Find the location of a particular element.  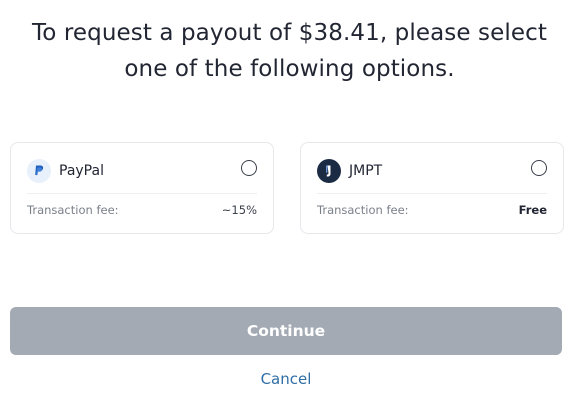

cancel-link: Cancel is located at coordinates (286, 379).